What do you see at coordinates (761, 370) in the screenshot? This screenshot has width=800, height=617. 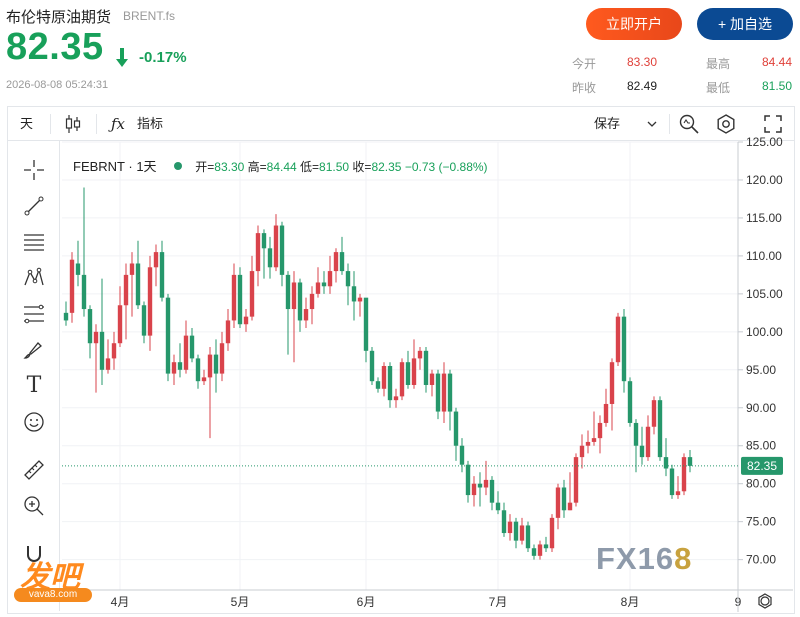 I see `y-tick-label: 95.00` at bounding box center [761, 370].